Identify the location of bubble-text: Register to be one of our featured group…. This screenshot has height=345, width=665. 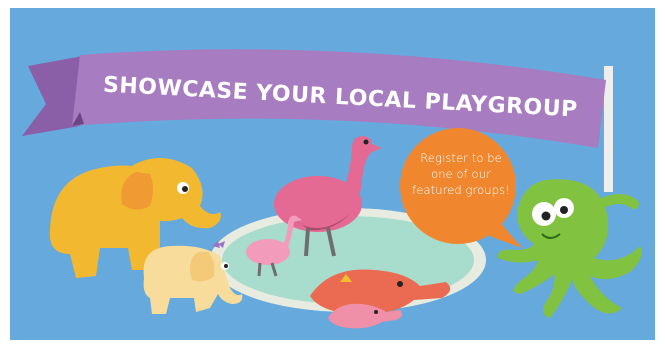
(461, 174).